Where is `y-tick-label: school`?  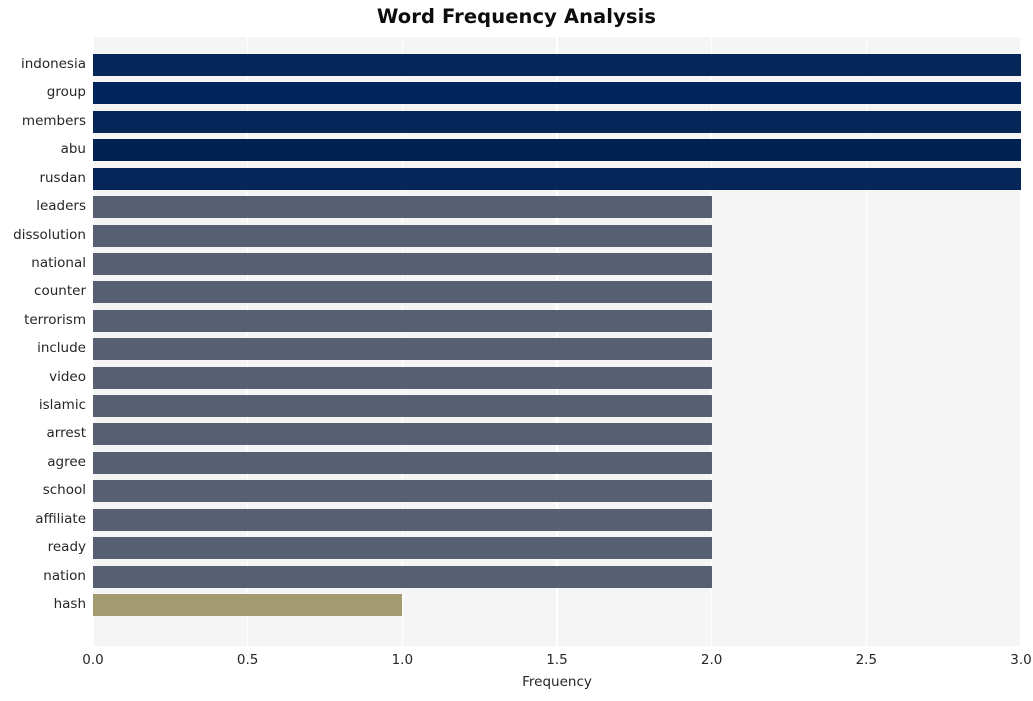 y-tick-label: school is located at coordinates (64, 490).